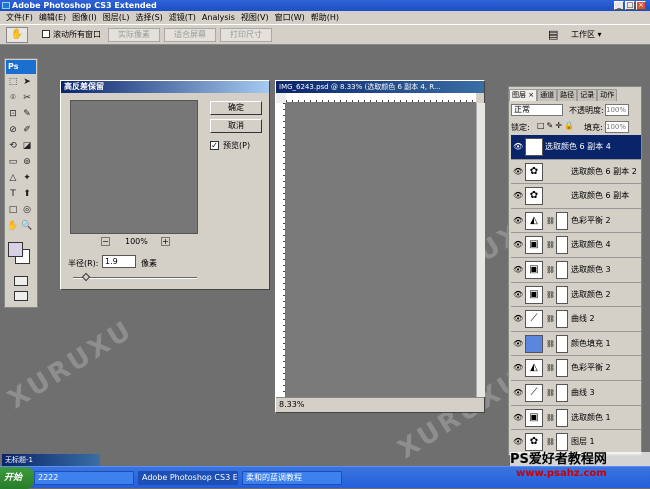  Describe the element at coordinates (13, 82) in the screenshot. I see `marquee-icon: ⬚` at that location.